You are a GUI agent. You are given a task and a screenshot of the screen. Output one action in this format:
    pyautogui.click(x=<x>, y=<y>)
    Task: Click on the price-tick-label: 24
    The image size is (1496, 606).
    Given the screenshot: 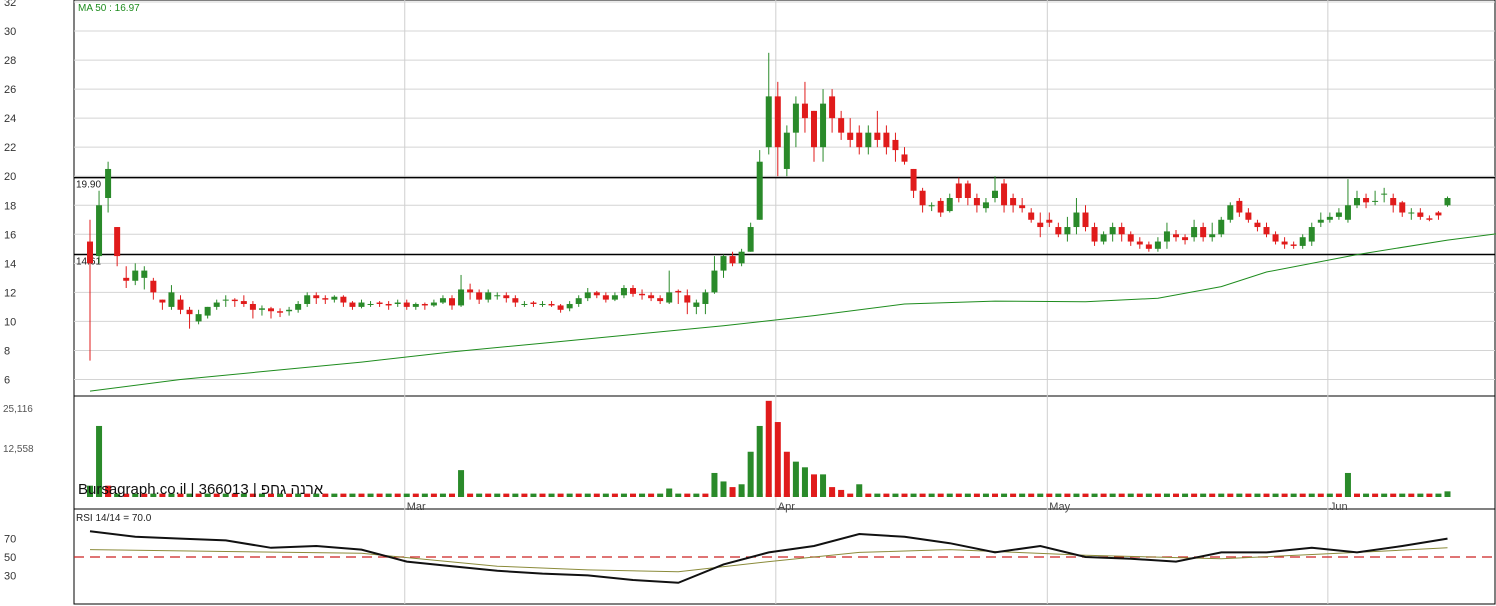 What is the action you would take?
    pyautogui.click(x=10, y=119)
    